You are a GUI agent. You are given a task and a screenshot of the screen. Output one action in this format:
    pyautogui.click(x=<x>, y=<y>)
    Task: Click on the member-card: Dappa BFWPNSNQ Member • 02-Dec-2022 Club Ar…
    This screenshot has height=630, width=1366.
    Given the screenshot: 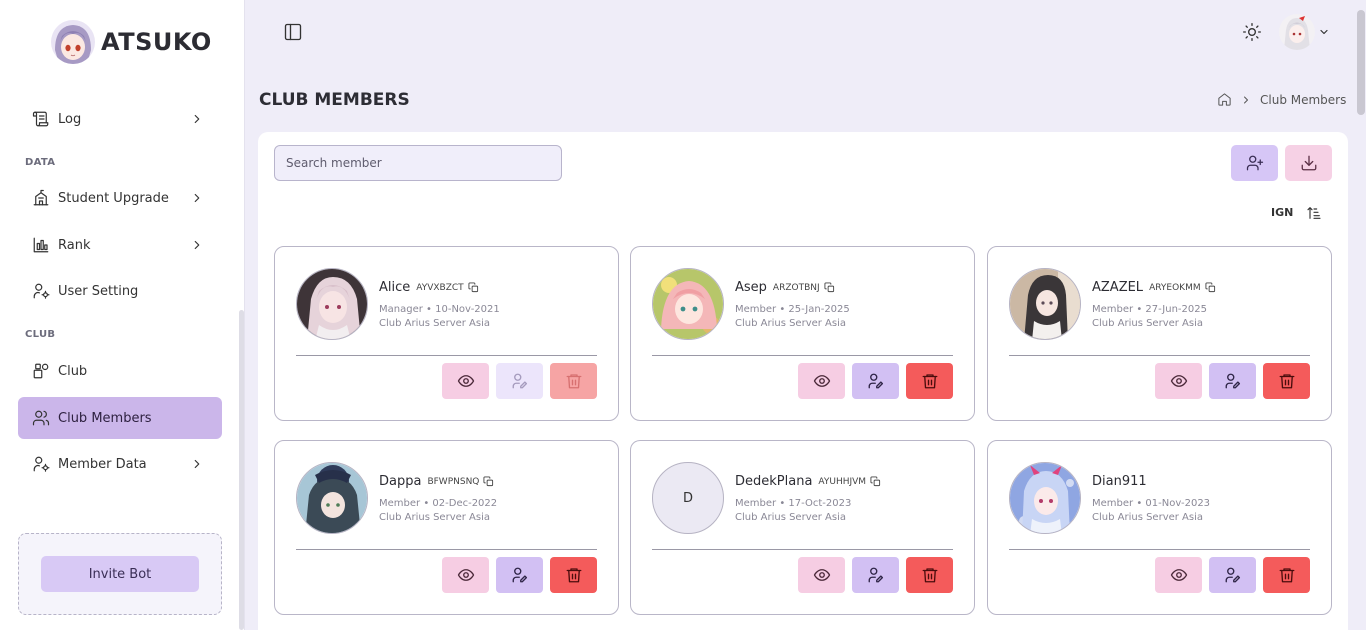 What is the action you would take?
    pyautogui.click(x=446, y=527)
    